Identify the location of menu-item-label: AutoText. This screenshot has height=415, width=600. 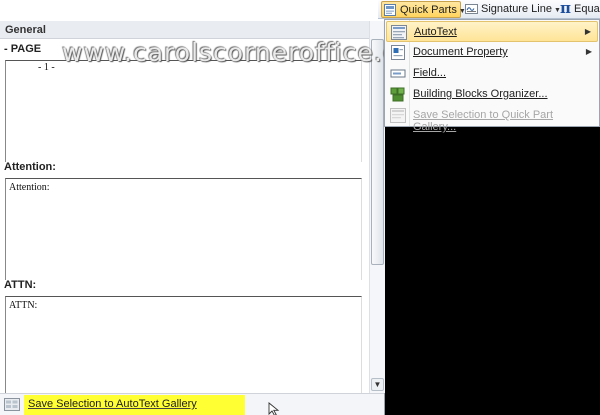
(435, 32).